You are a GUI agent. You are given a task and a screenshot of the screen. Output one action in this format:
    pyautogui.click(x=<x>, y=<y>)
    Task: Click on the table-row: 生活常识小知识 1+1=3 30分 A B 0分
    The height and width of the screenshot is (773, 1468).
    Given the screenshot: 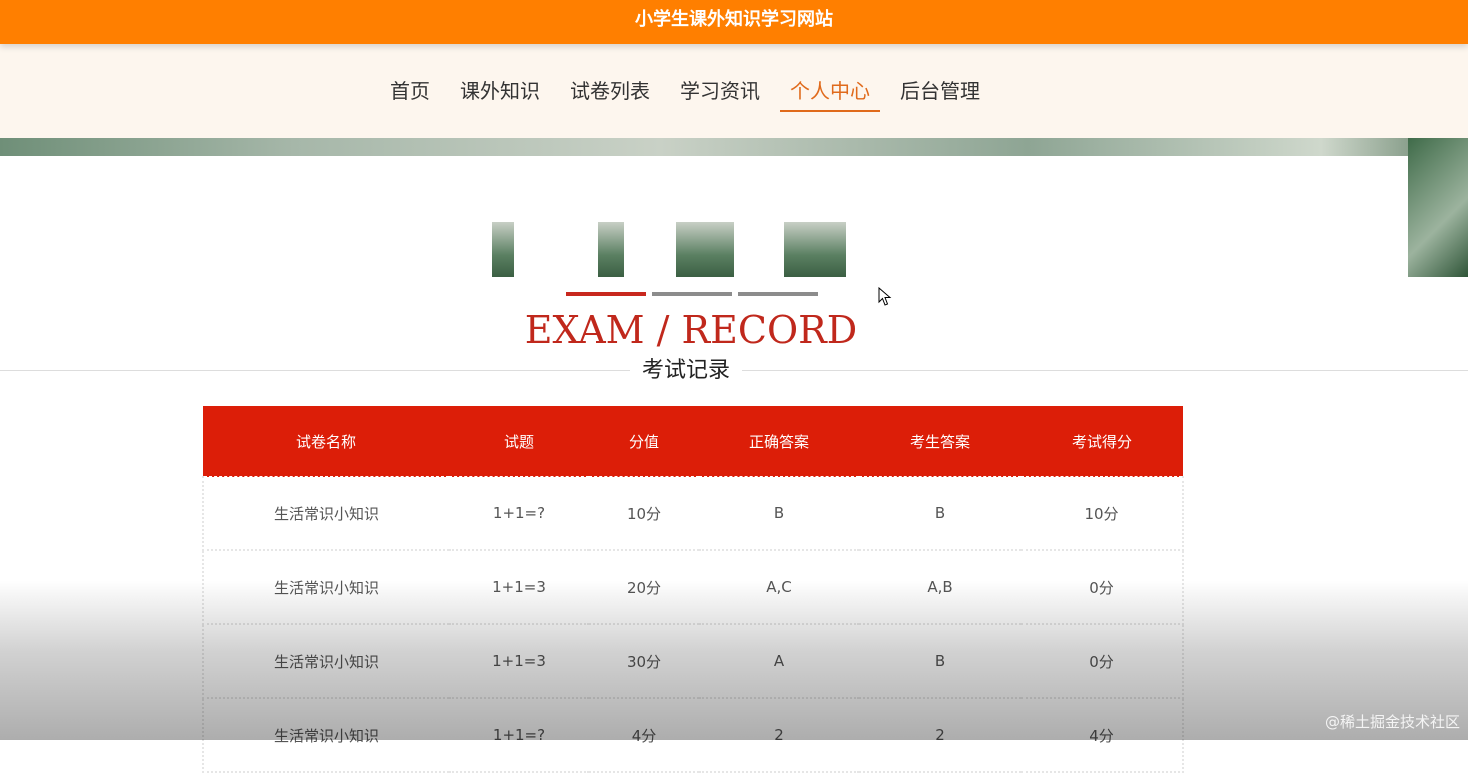 What is the action you would take?
    pyautogui.click(x=693, y=661)
    